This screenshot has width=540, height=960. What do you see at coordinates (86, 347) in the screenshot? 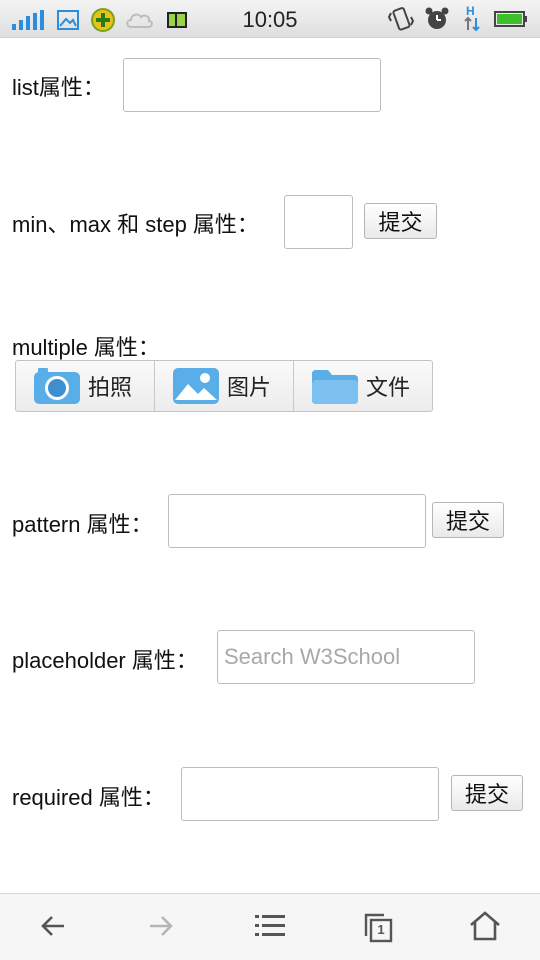
I see `multiple-attribute-label: multiple 属性：` at bounding box center [86, 347].